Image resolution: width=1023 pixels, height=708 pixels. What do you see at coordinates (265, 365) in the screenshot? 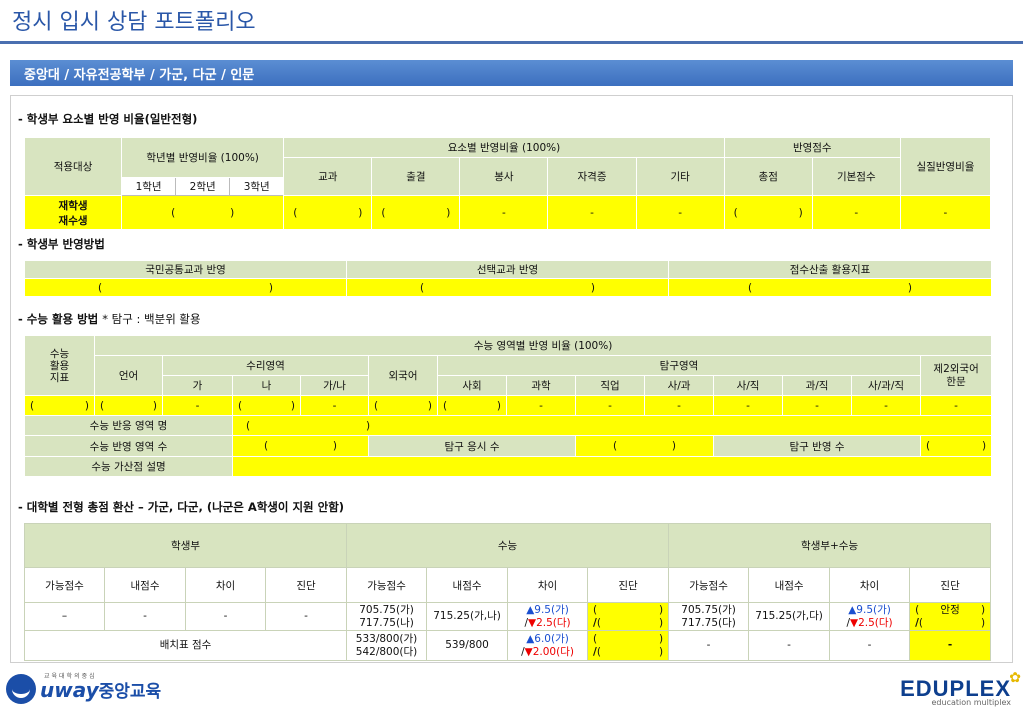
I see `h-math: 수리영역` at bounding box center [265, 365].